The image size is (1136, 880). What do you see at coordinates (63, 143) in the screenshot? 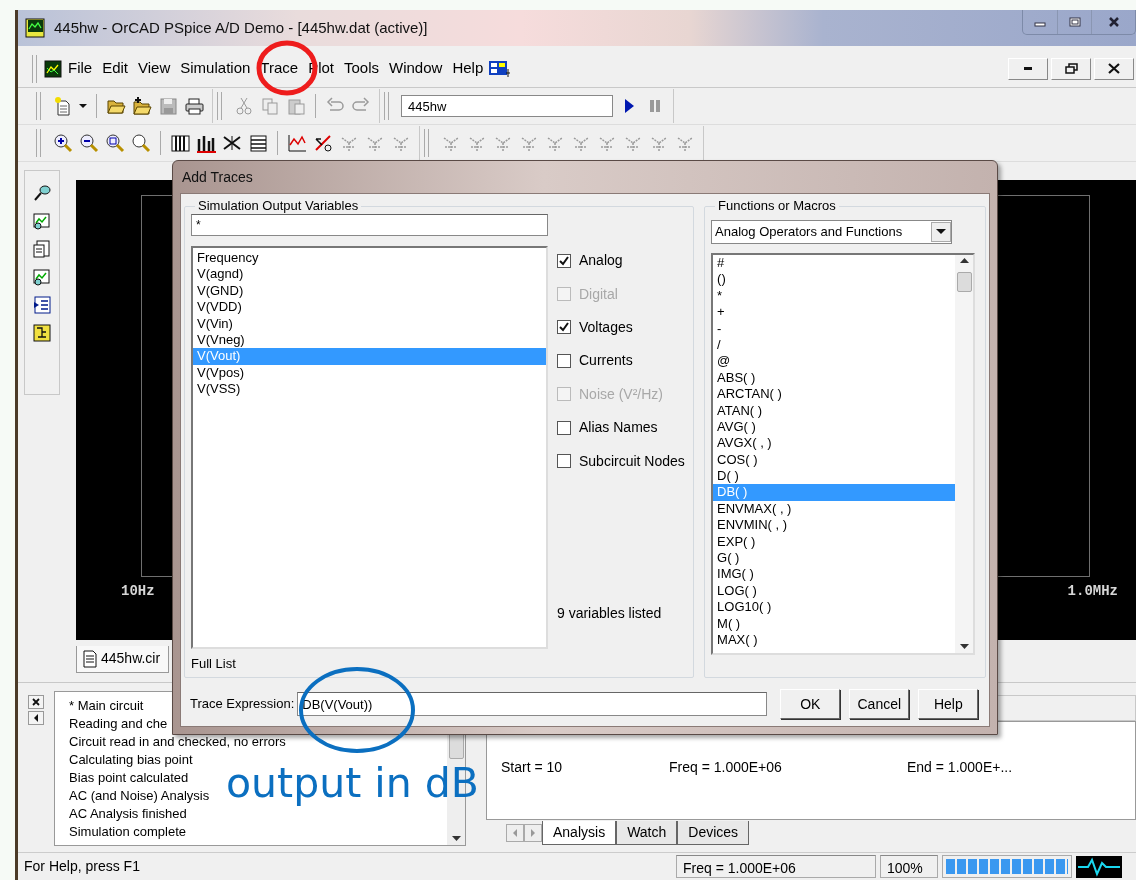
I see `zoom-in-icon` at bounding box center [63, 143].